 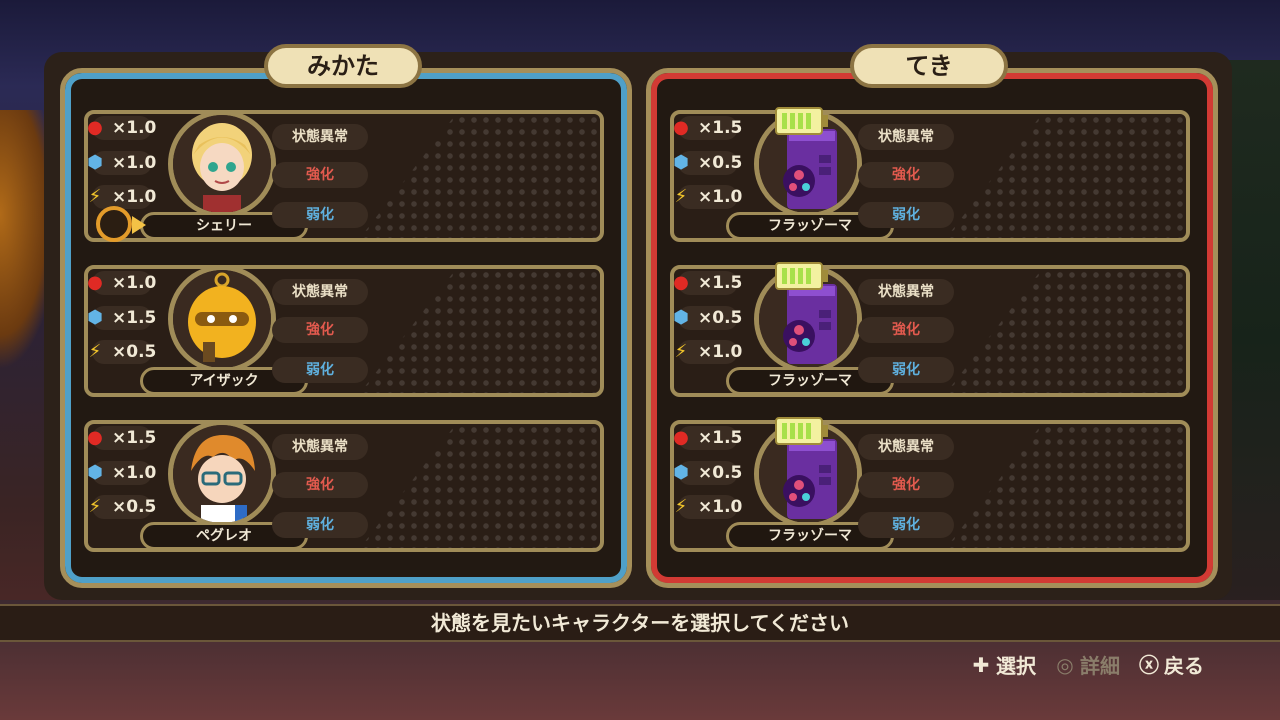 I want to click on hint-back-label: 戻る, so click(x=1184, y=666).